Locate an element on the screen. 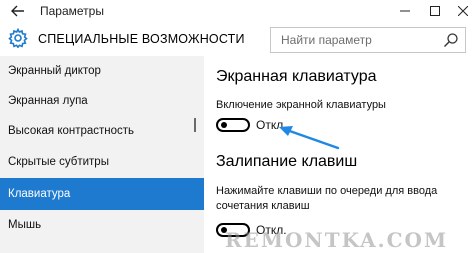  search-input: Найти параметр is located at coordinates (368, 40).